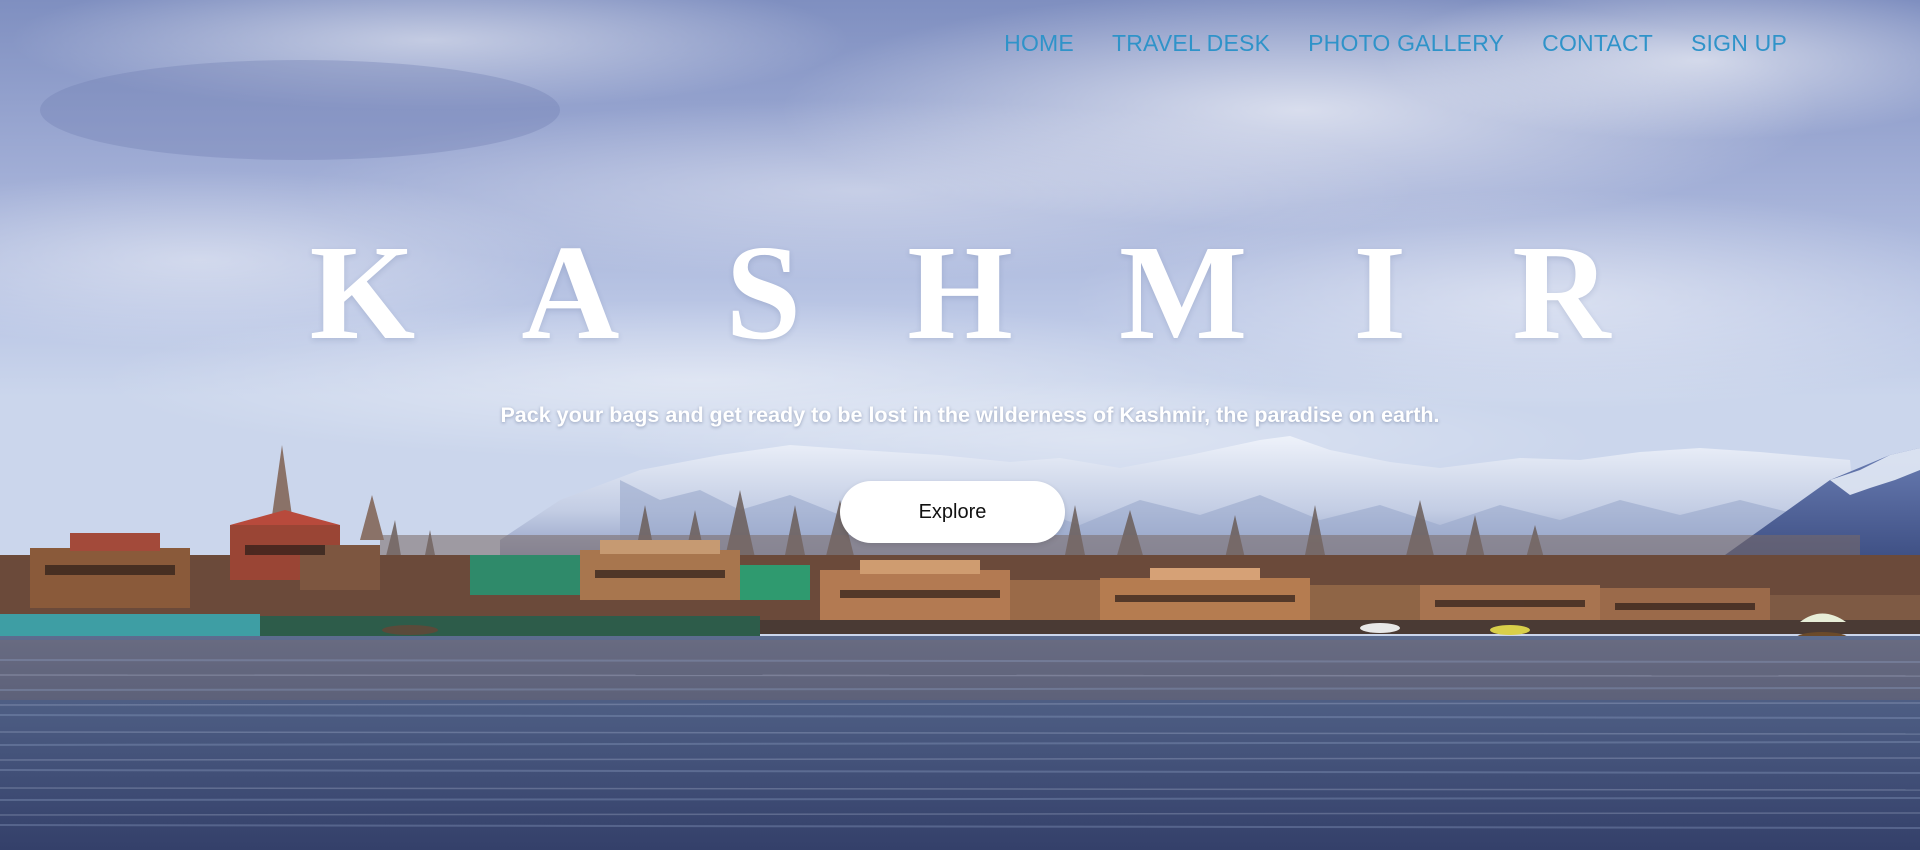 This screenshot has width=1920, height=850. Describe the element at coordinates (1191, 43) in the screenshot. I see `nav-travel-desk-link: TRAVEL DESK` at that location.